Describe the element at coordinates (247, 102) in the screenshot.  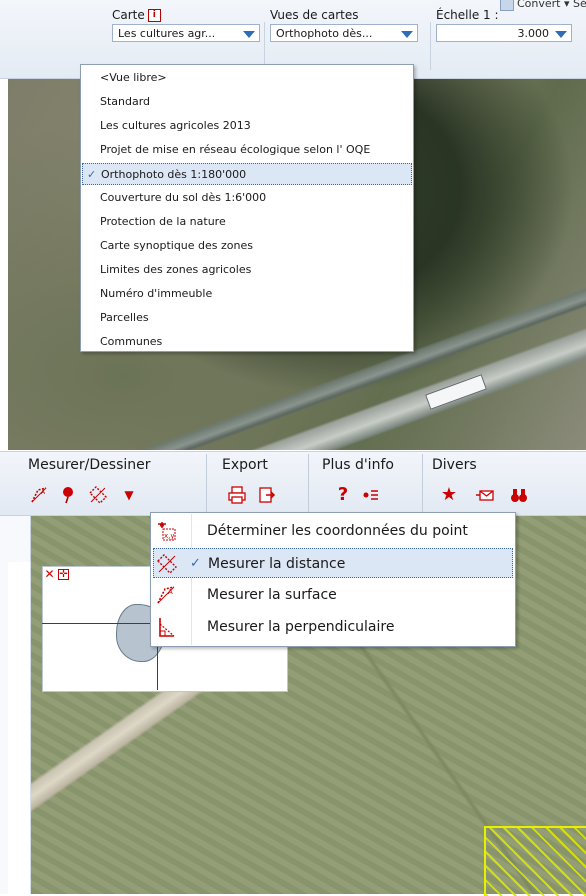
I see `map-view-option: Standard` at that location.